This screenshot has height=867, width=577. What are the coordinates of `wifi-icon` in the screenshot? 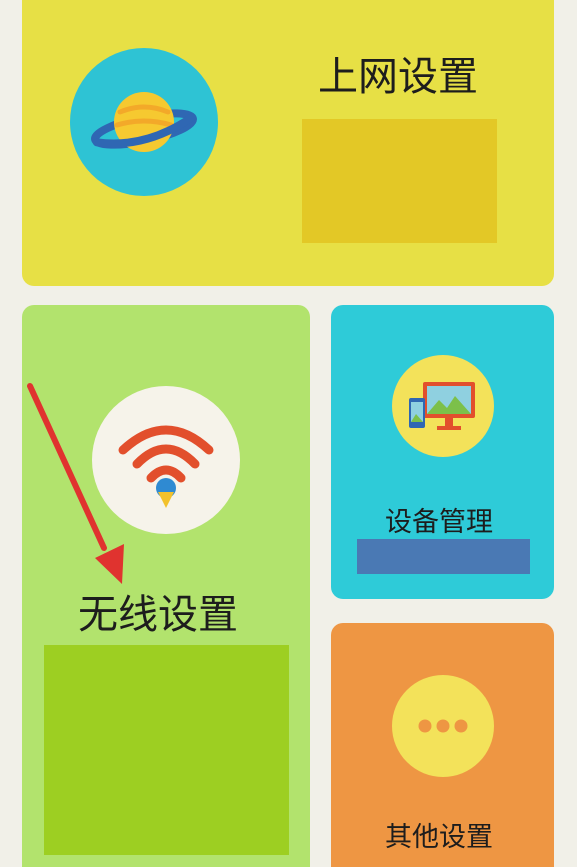 It's located at (166, 466).